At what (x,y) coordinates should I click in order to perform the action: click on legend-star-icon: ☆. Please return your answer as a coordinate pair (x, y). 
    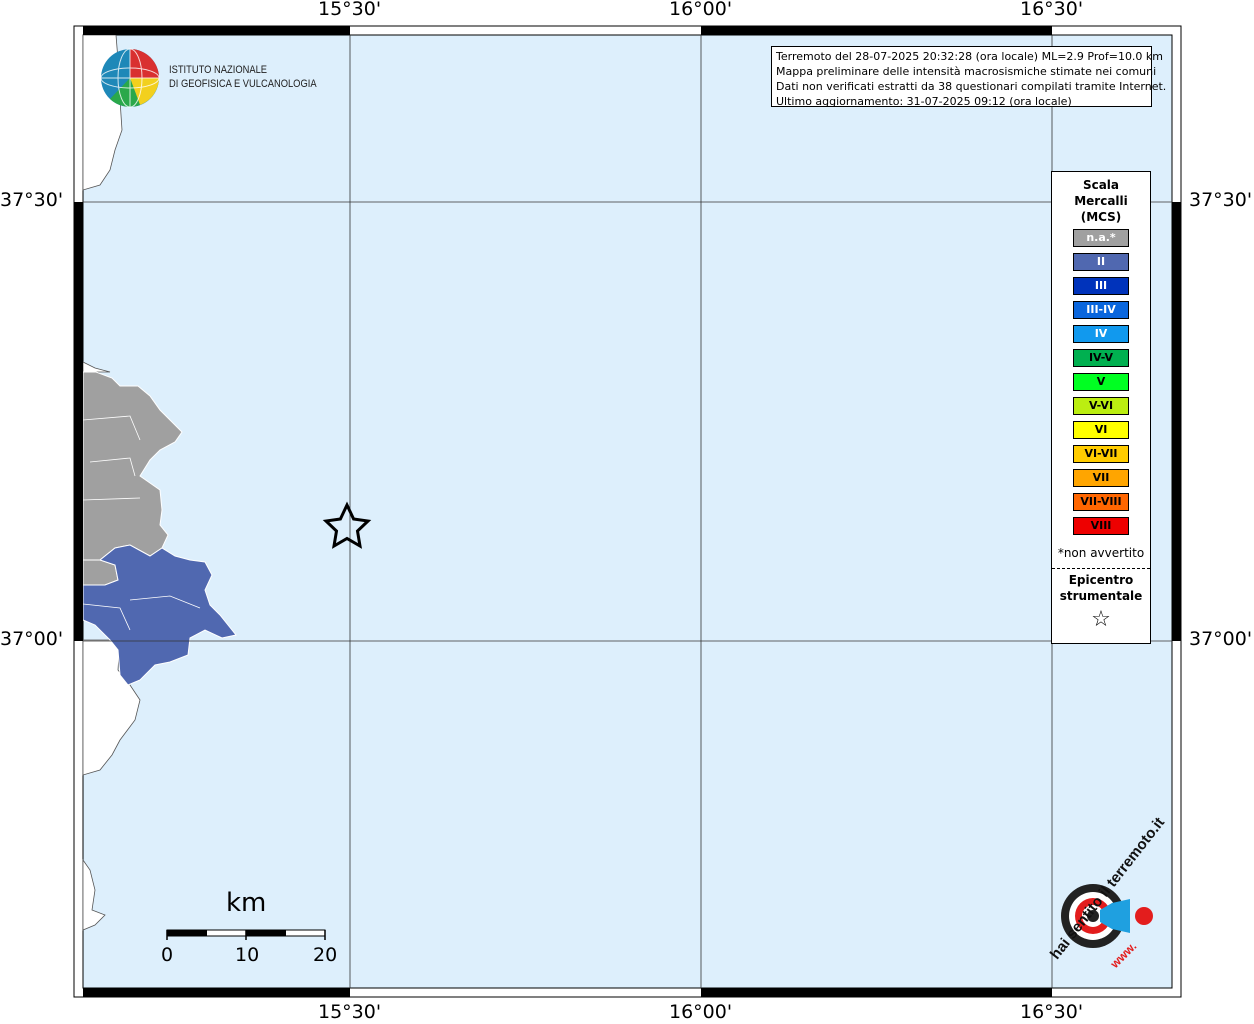
    Looking at the image, I should click on (1101, 619).